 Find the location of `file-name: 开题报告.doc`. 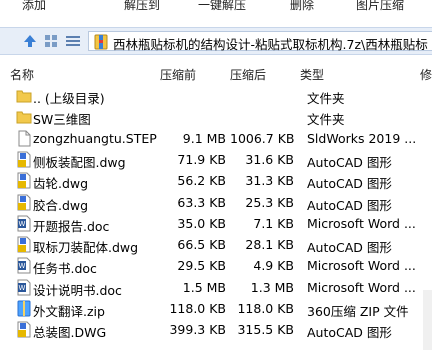

file-name: 开题报告.doc is located at coordinates (71, 226).